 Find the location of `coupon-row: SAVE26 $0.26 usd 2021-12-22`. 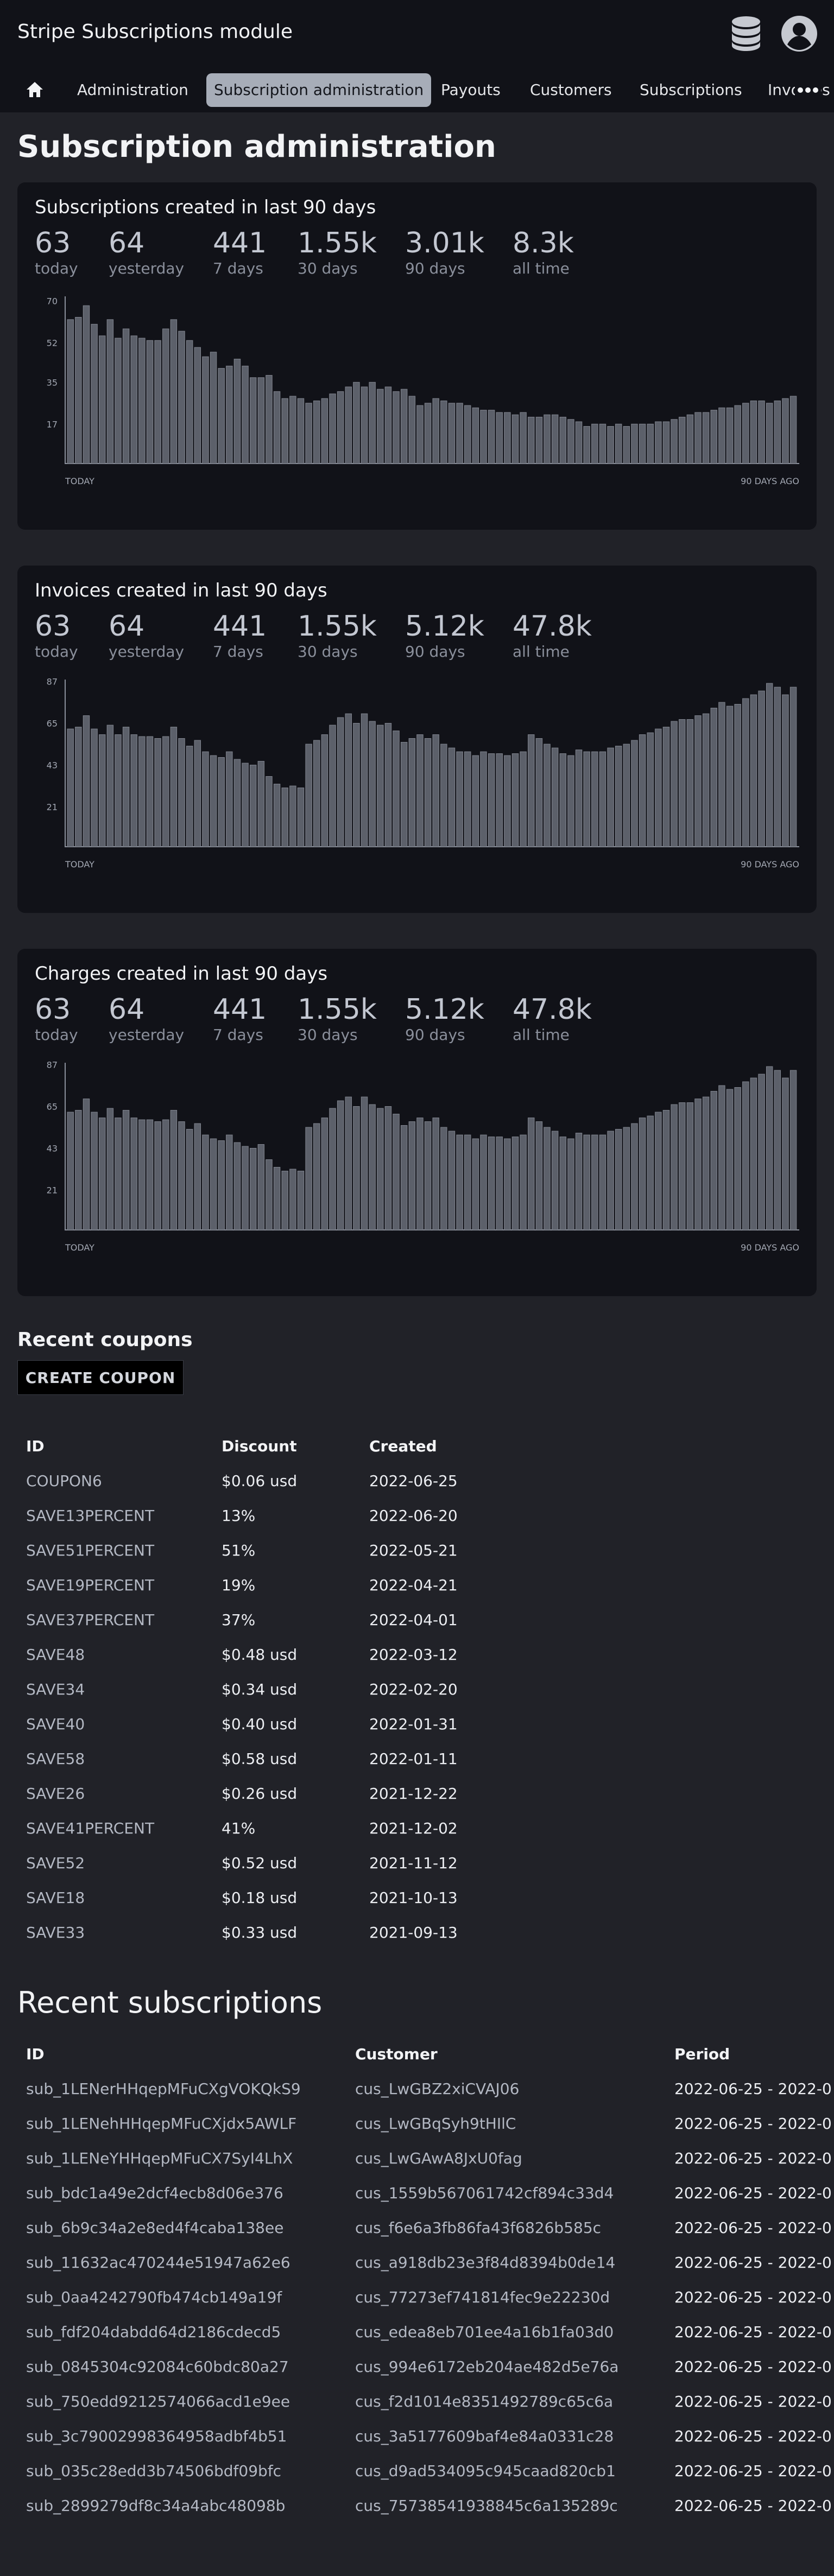

coupon-row: SAVE26 $0.26 usd 2021-12-22 is located at coordinates (417, 1802).